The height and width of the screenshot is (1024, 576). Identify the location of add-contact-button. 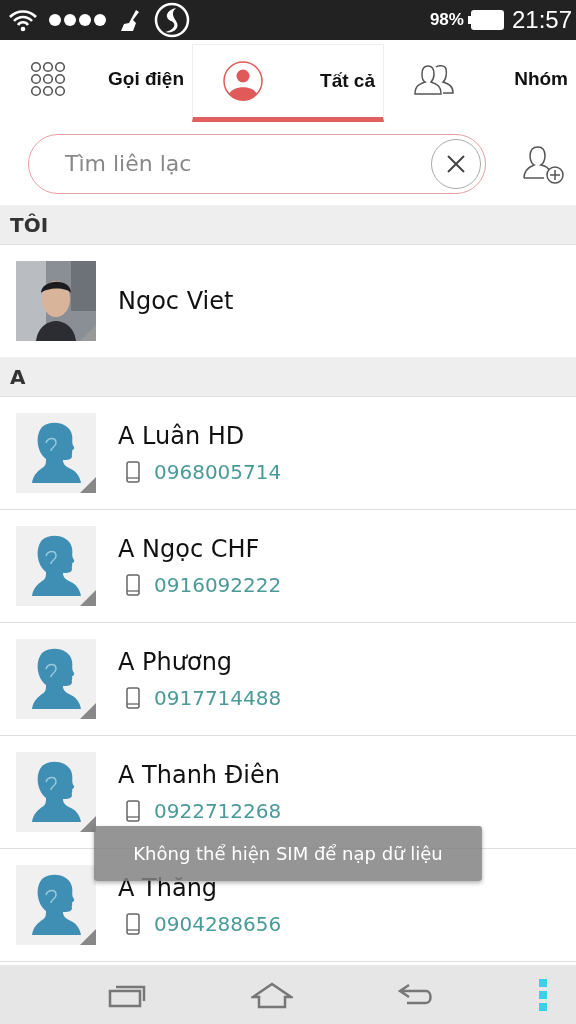
(544, 163).